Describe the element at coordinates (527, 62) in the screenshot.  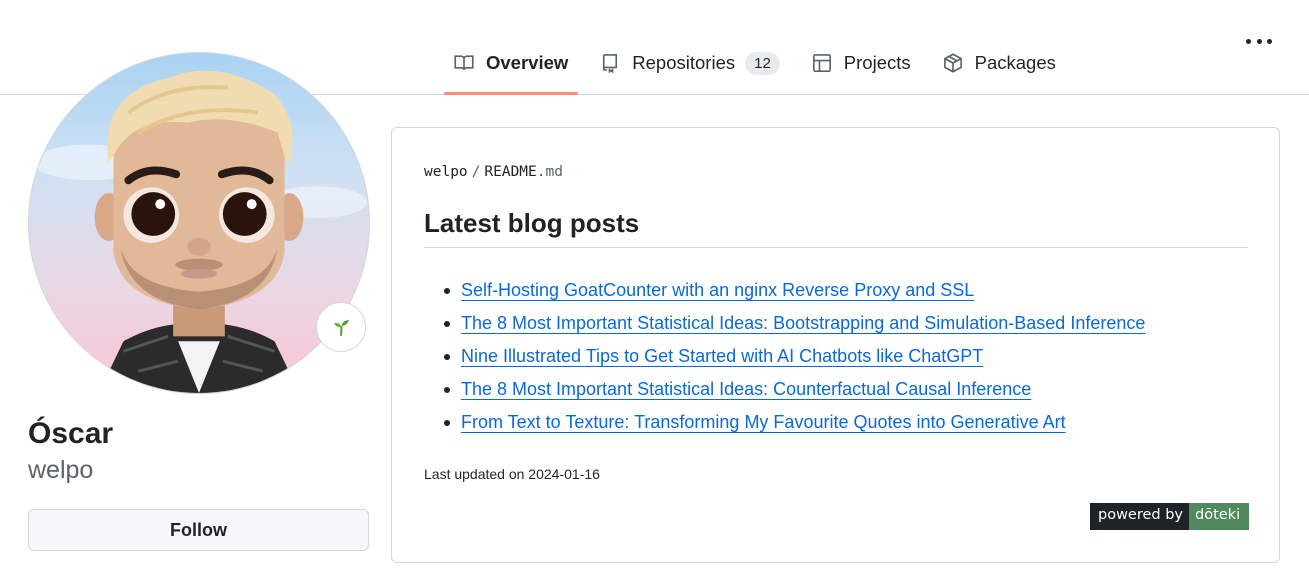
I see `tab-label: Overview` at that location.